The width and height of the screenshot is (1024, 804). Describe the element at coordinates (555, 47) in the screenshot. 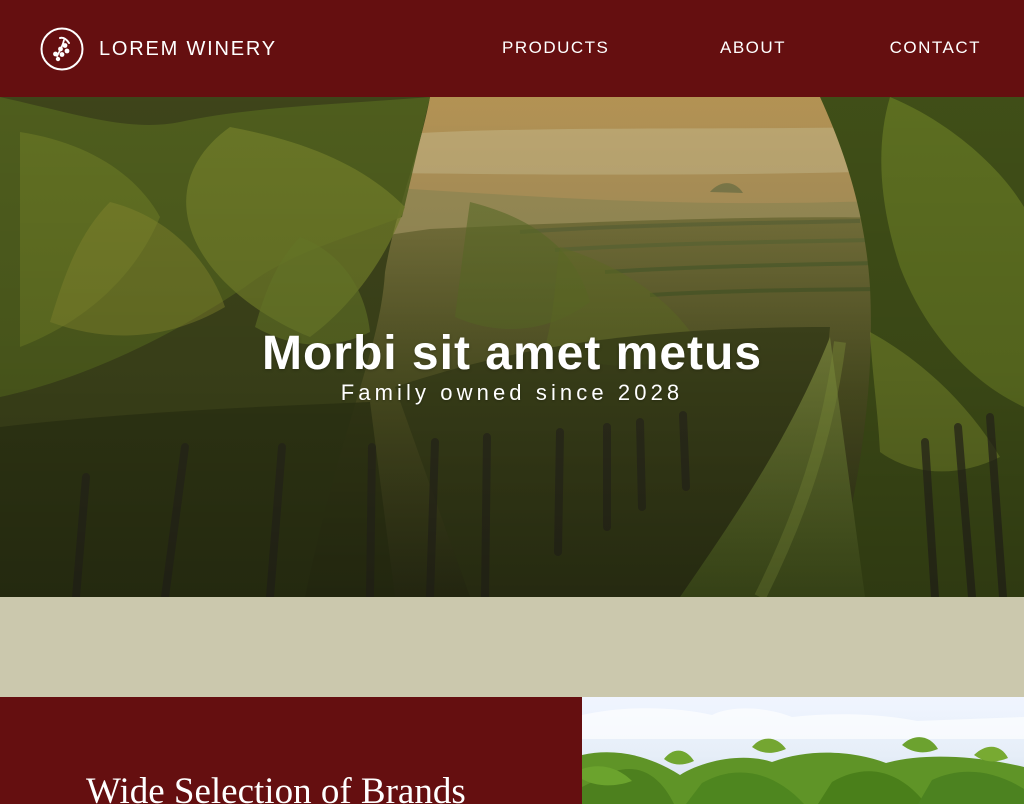

I see `nav-products-link: PRODUCTS` at that location.